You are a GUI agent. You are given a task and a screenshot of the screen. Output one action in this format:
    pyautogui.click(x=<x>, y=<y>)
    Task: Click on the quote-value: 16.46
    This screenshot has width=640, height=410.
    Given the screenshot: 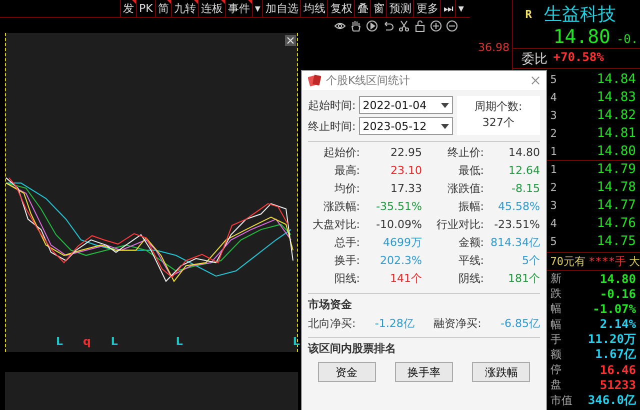 What is the action you would take?
    pyautogui.click(x=618, y=369)
    